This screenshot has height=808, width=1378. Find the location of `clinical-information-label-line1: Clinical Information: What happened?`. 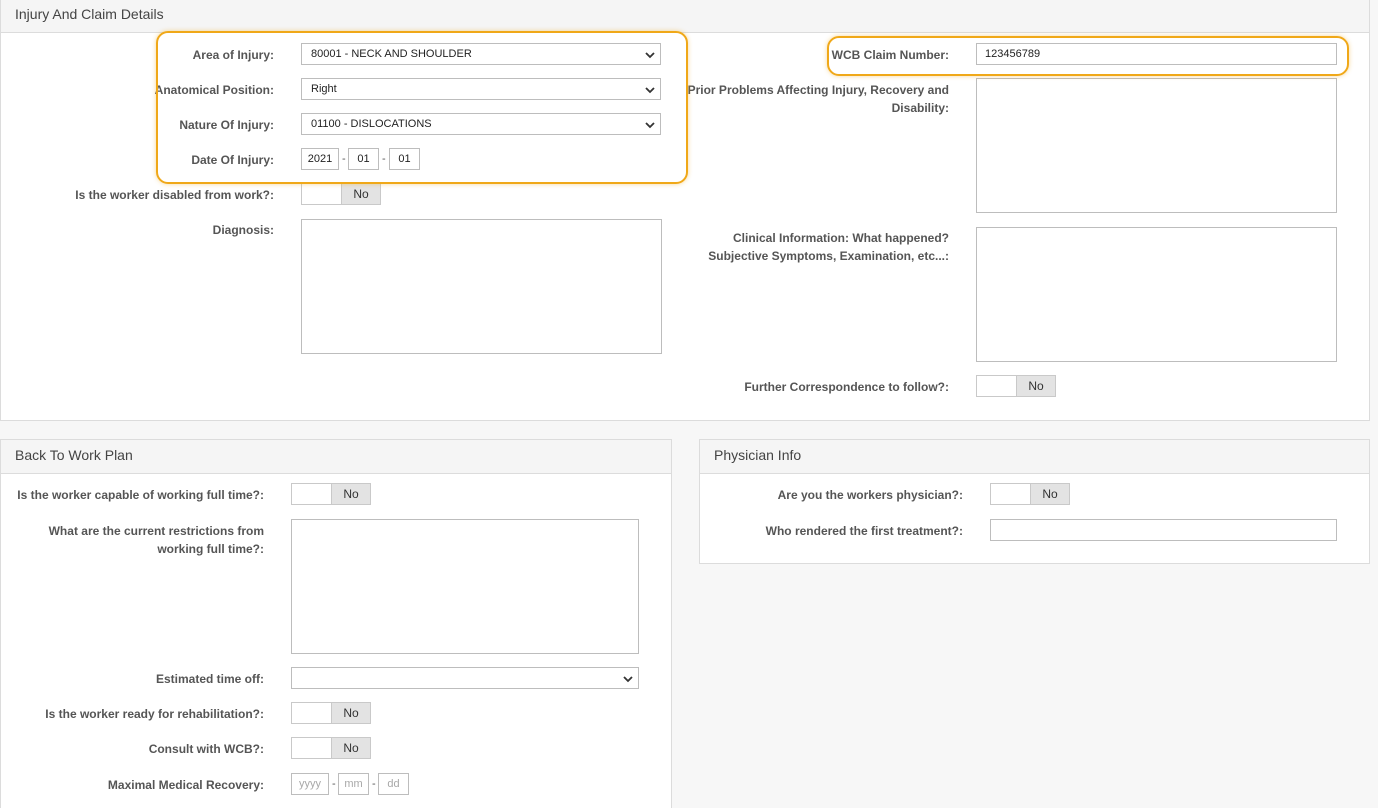

clinical-information-label-line1: Clinical Information: What happened? is located at coordinates (841, 238).